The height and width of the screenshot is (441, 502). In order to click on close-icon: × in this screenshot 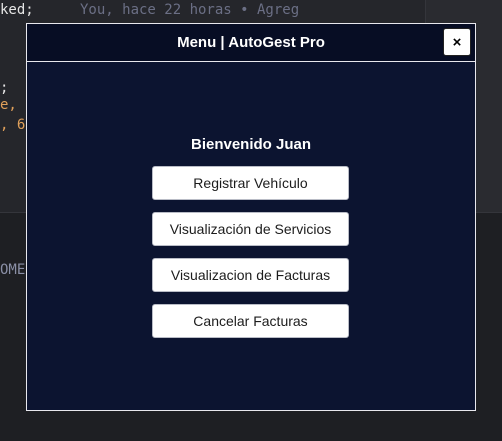, I will do `click(457, 42)`.